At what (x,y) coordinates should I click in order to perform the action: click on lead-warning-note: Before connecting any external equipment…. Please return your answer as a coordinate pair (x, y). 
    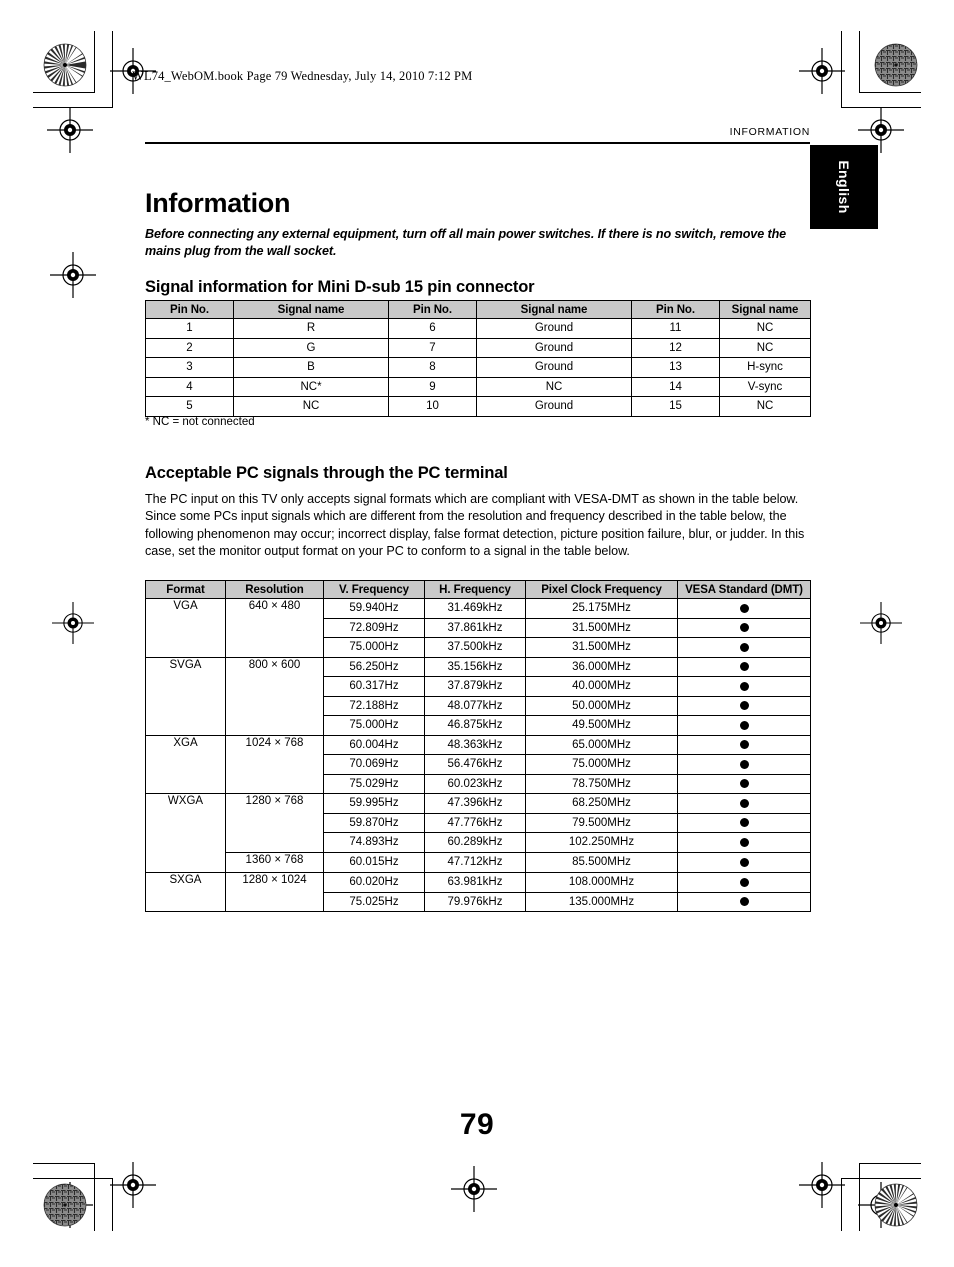
    Looking at the image, I should click on (466, 242).